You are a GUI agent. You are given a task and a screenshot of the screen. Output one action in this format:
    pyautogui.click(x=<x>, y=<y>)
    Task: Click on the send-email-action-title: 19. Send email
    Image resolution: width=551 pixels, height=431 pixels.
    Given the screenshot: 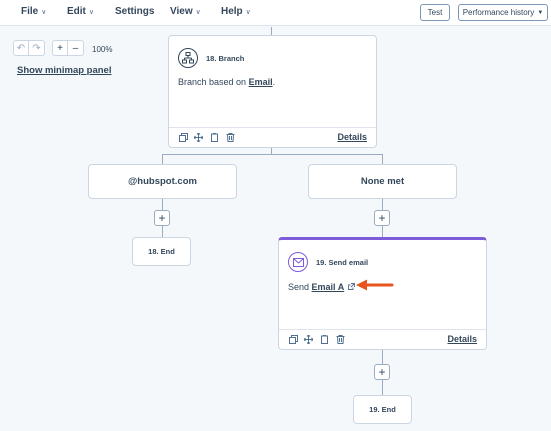 What is the action you would take?
    pyautogui.click(x=342, y=262)
    